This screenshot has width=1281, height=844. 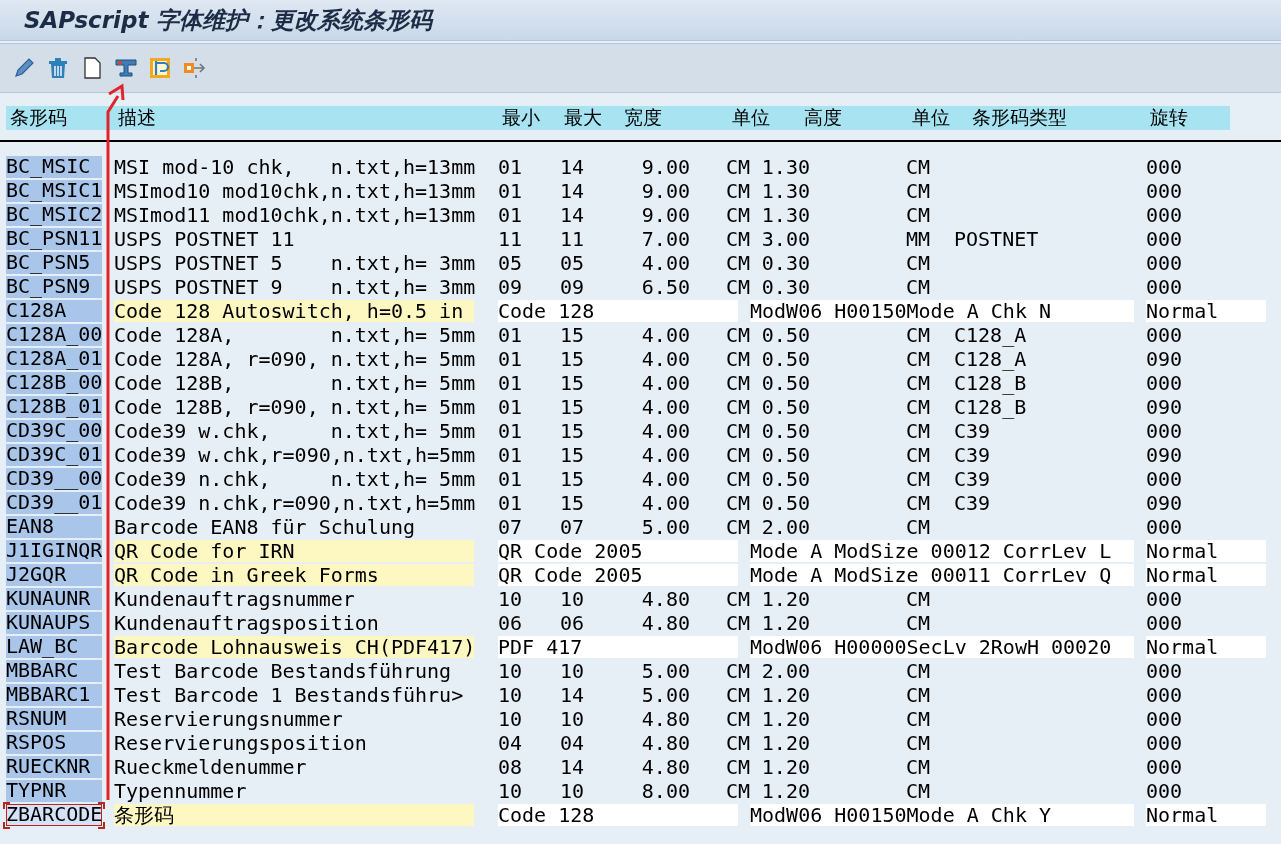 I want to click on column-header: 描述, so click(x=137, y=117).